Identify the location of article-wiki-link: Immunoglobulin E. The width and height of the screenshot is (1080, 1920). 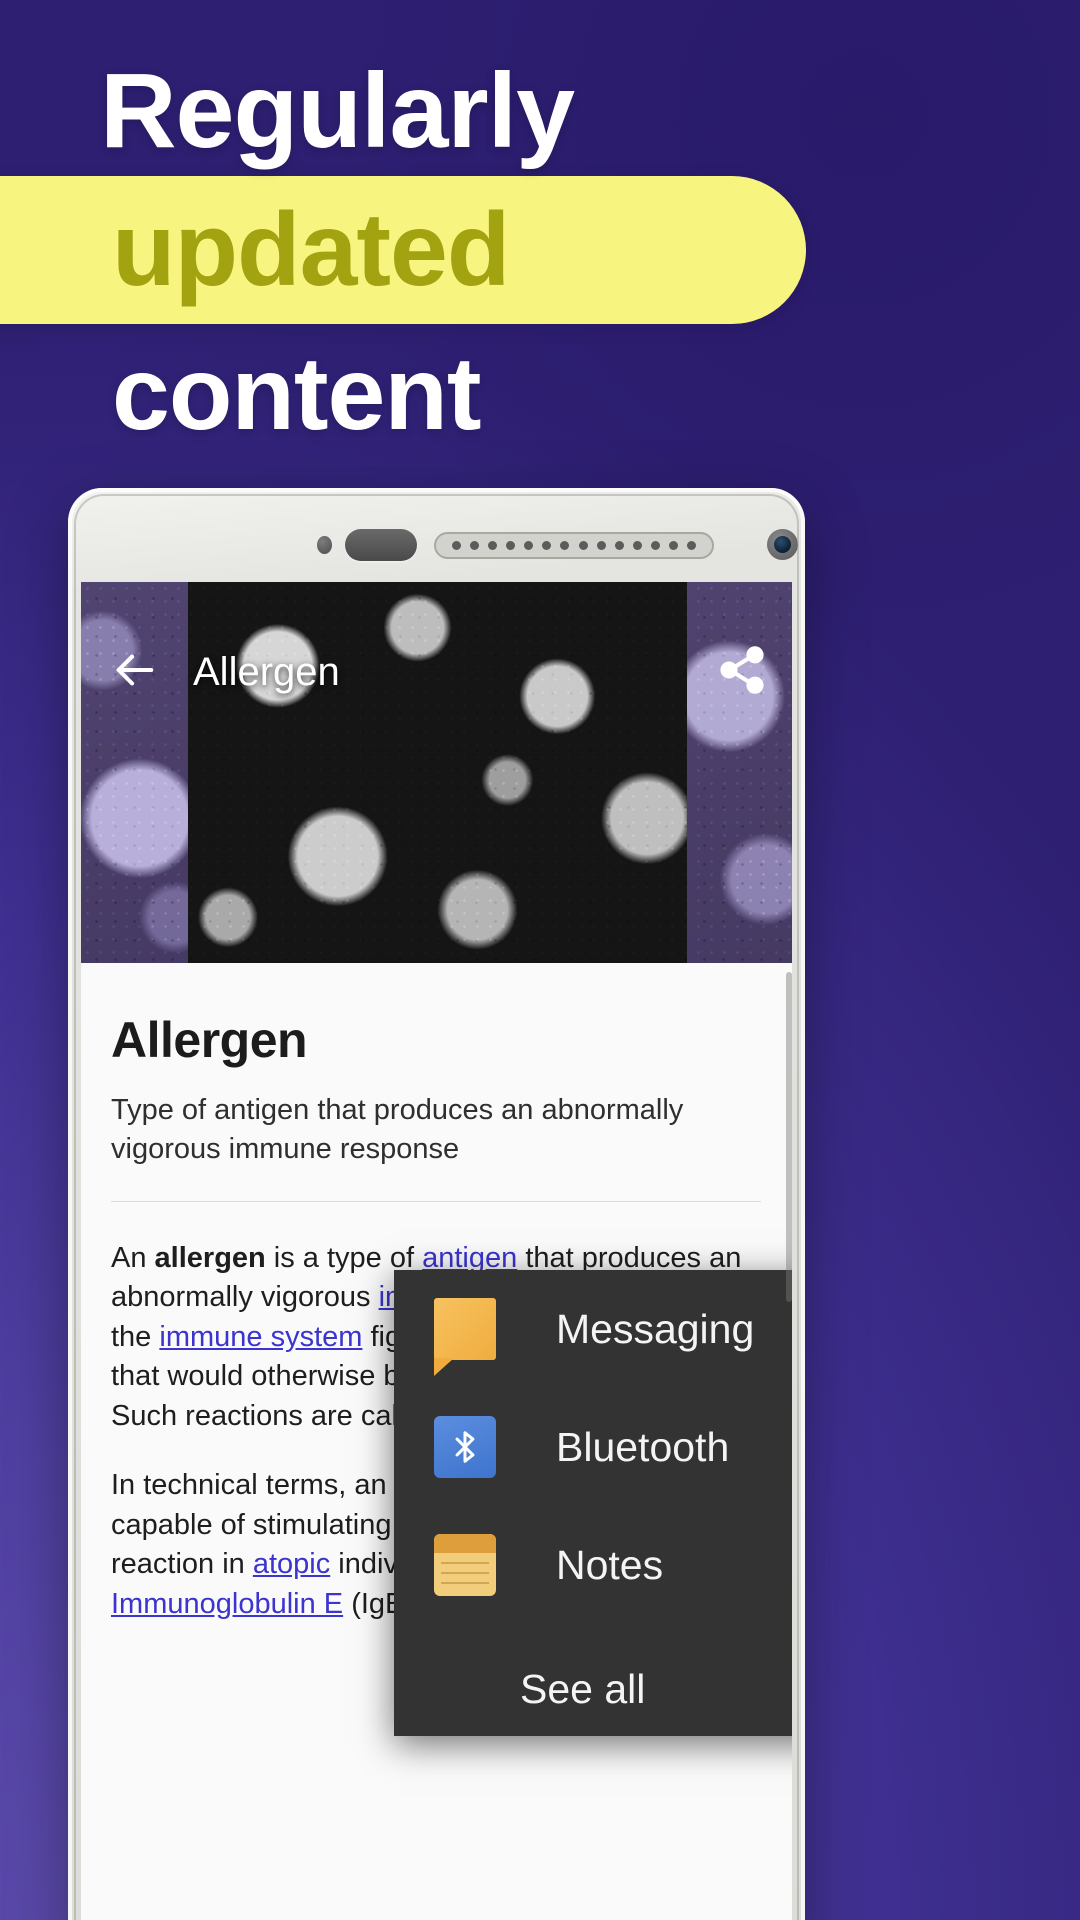
(227, 1604).